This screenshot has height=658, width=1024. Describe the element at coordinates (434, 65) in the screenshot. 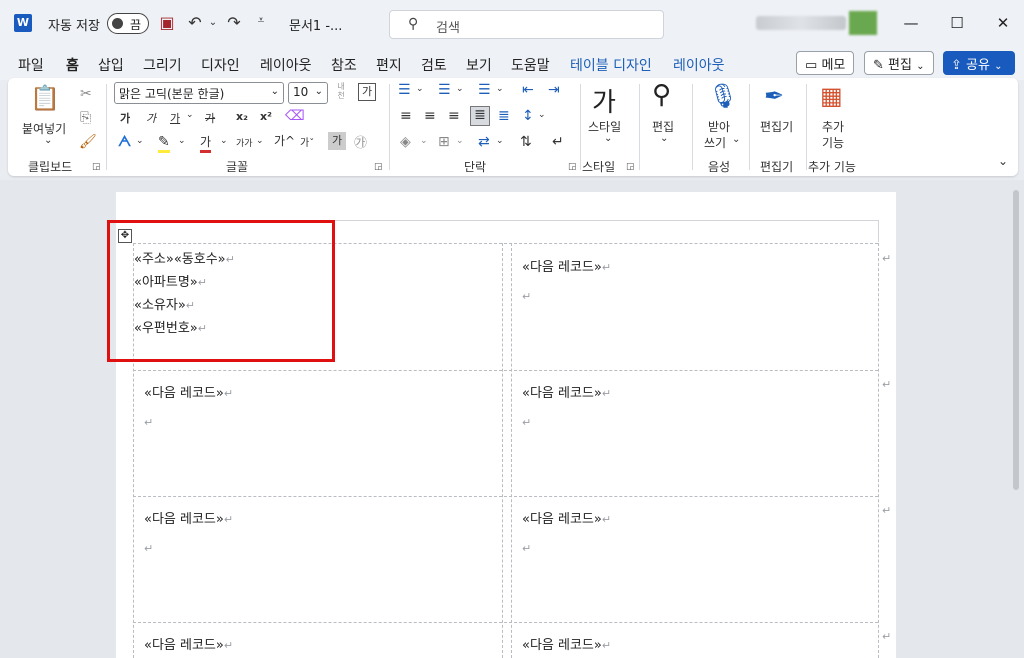

I see `tab-review: 검토` at that location.